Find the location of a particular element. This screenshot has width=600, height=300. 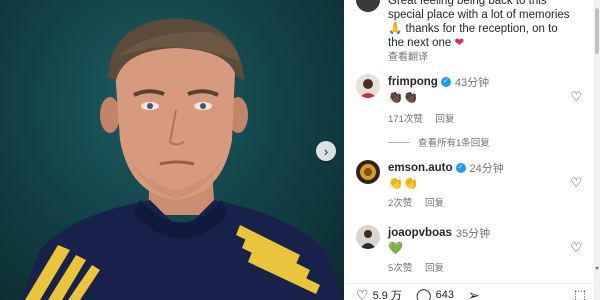

comment-text: 💚 is located at coordinates (395, 248).